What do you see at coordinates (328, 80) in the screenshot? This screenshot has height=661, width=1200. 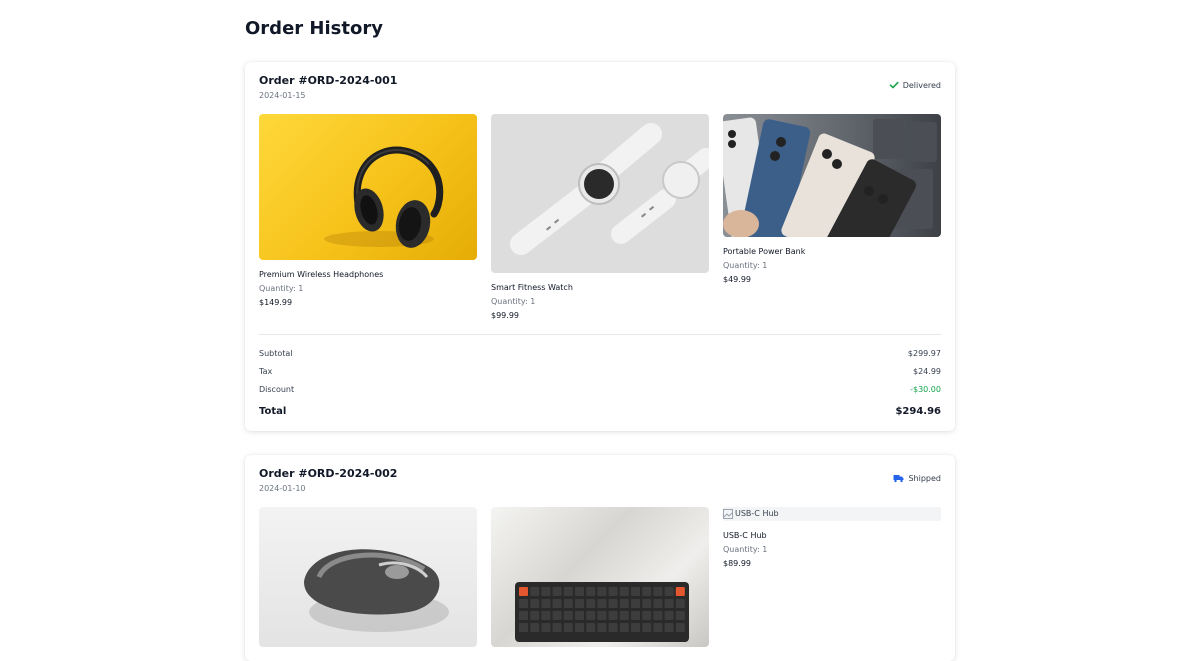 I see `order-id: Order #ORD-2024-001` at bounding box center [328, 80].